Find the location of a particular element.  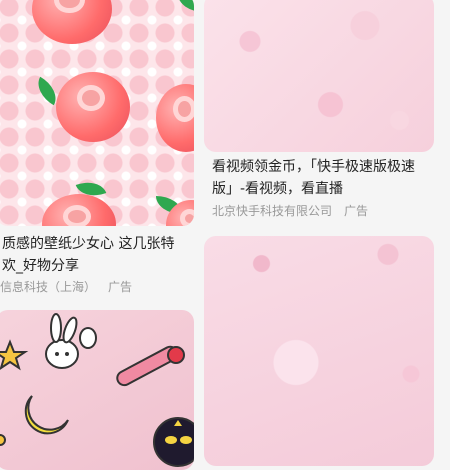

card-meta: 信息科技（上海） 广告 is located at coordinates (66, 286).